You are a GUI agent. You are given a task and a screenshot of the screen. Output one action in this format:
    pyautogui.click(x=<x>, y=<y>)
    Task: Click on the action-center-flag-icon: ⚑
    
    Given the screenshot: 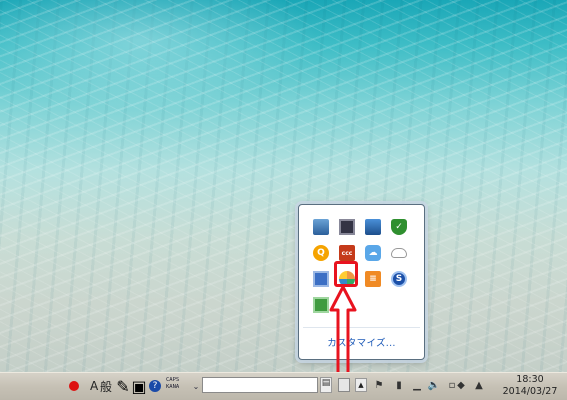 What is the action you would take?
    pyautogui.click(x=379, y=385)
    